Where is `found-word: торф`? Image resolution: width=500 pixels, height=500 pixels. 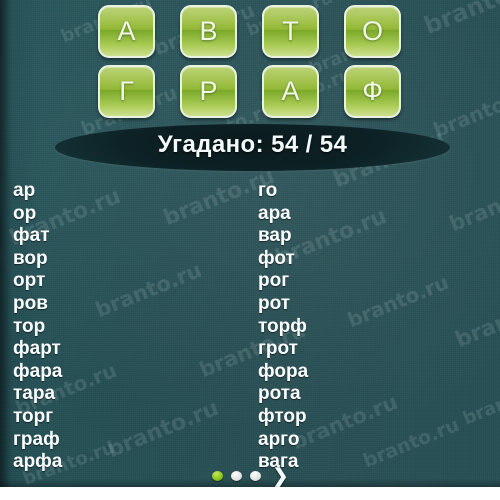
found-word: торф is located at coordinates (282, 326).